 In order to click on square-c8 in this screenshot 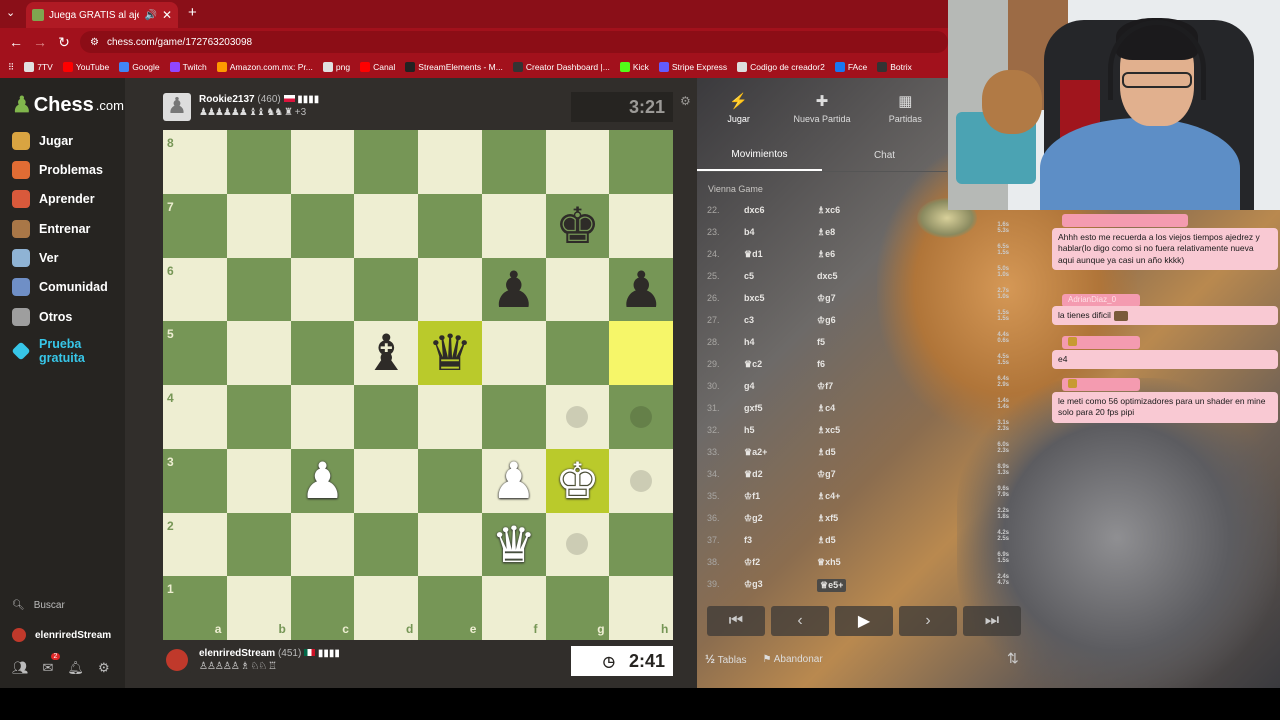, I will do `click(322, 162)`.